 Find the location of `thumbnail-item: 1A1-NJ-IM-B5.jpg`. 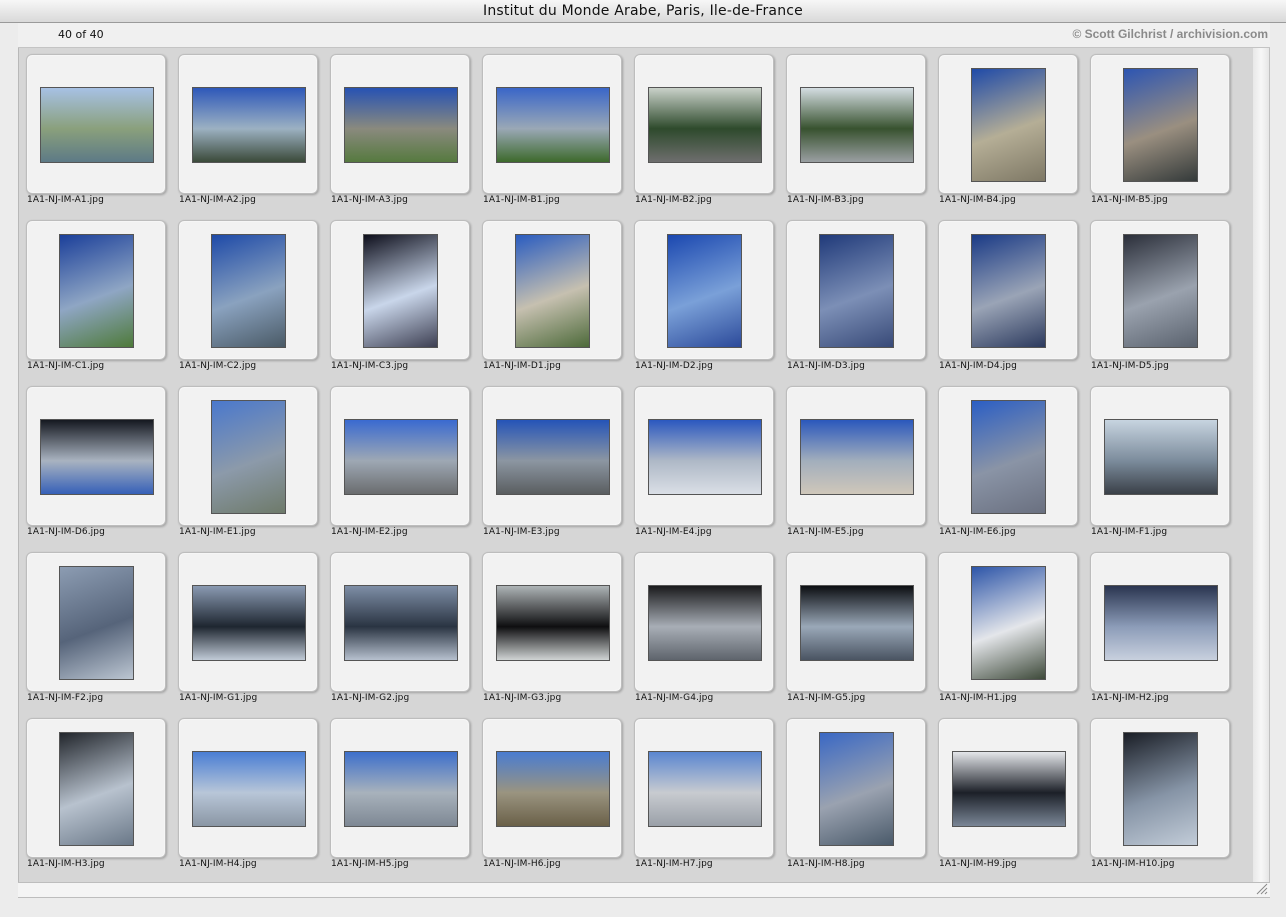

thumbnail-item: 1A1-NJ-IM-B5.jpg is located at coordinates (1156, 131).